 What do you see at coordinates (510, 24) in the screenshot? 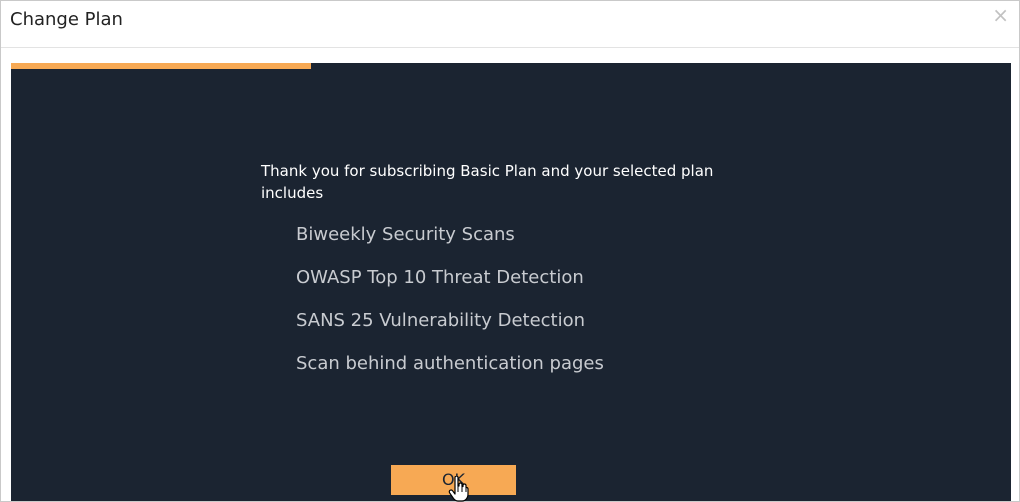
I see `dialog-header: Change Plan ×` at bounding box center [510, 24].